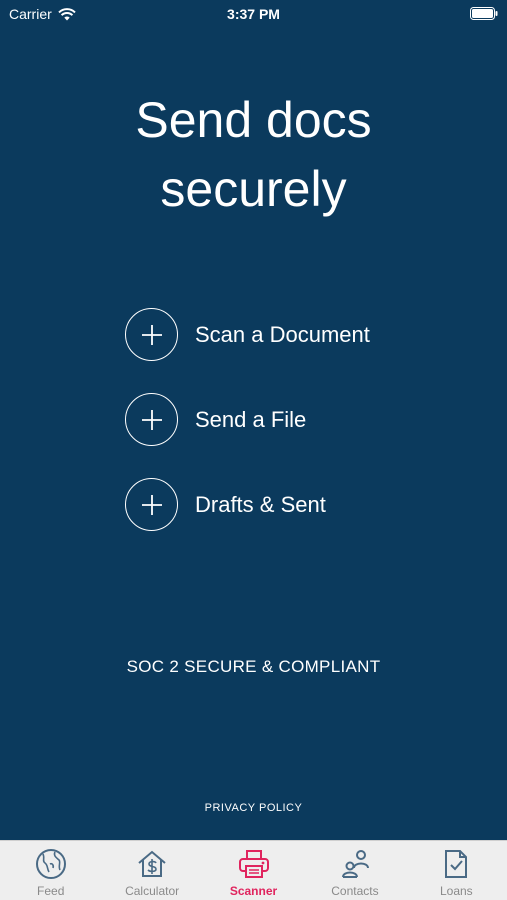  Describe the element at coordinates (456, 864) in the screenshot. I see `document-check-icon` at that location.